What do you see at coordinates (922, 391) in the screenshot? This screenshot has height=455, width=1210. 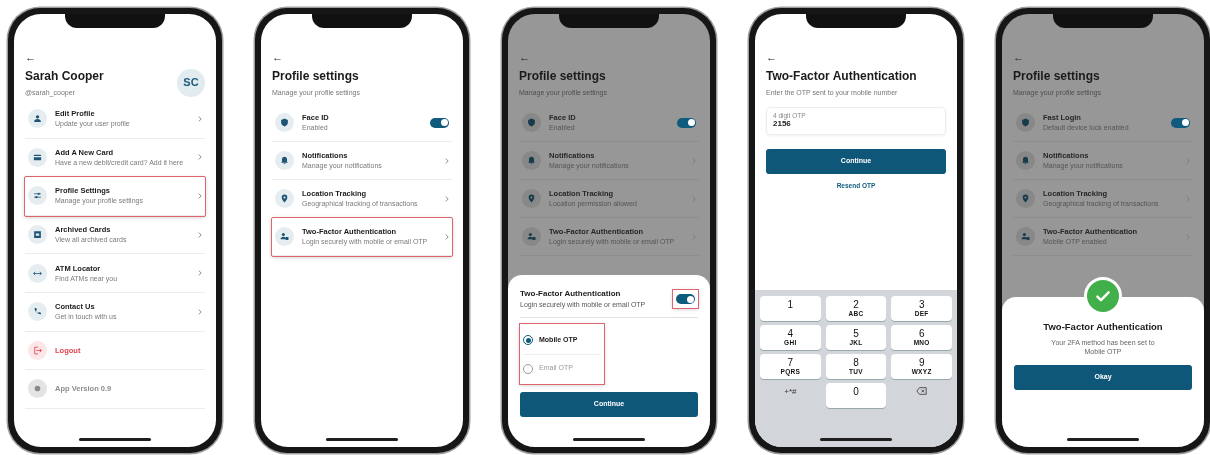 I see `backspace-icon` at bounding box center [922, 391].